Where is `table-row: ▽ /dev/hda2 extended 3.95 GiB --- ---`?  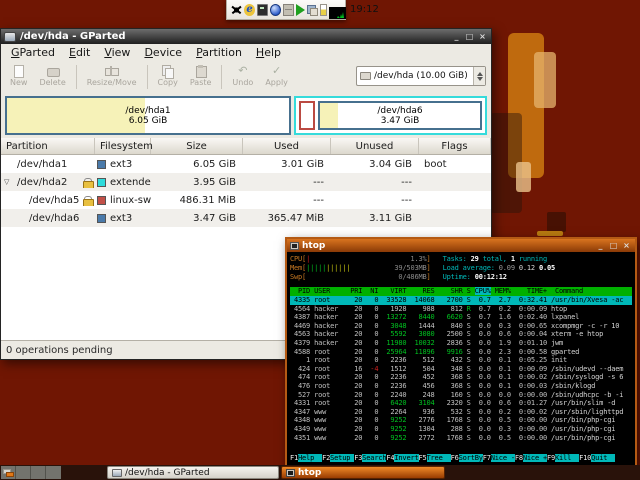
table-row: ▽ /dev/hda2 extended 3.95 GiB --- --- is located at coordinates (246, 182).